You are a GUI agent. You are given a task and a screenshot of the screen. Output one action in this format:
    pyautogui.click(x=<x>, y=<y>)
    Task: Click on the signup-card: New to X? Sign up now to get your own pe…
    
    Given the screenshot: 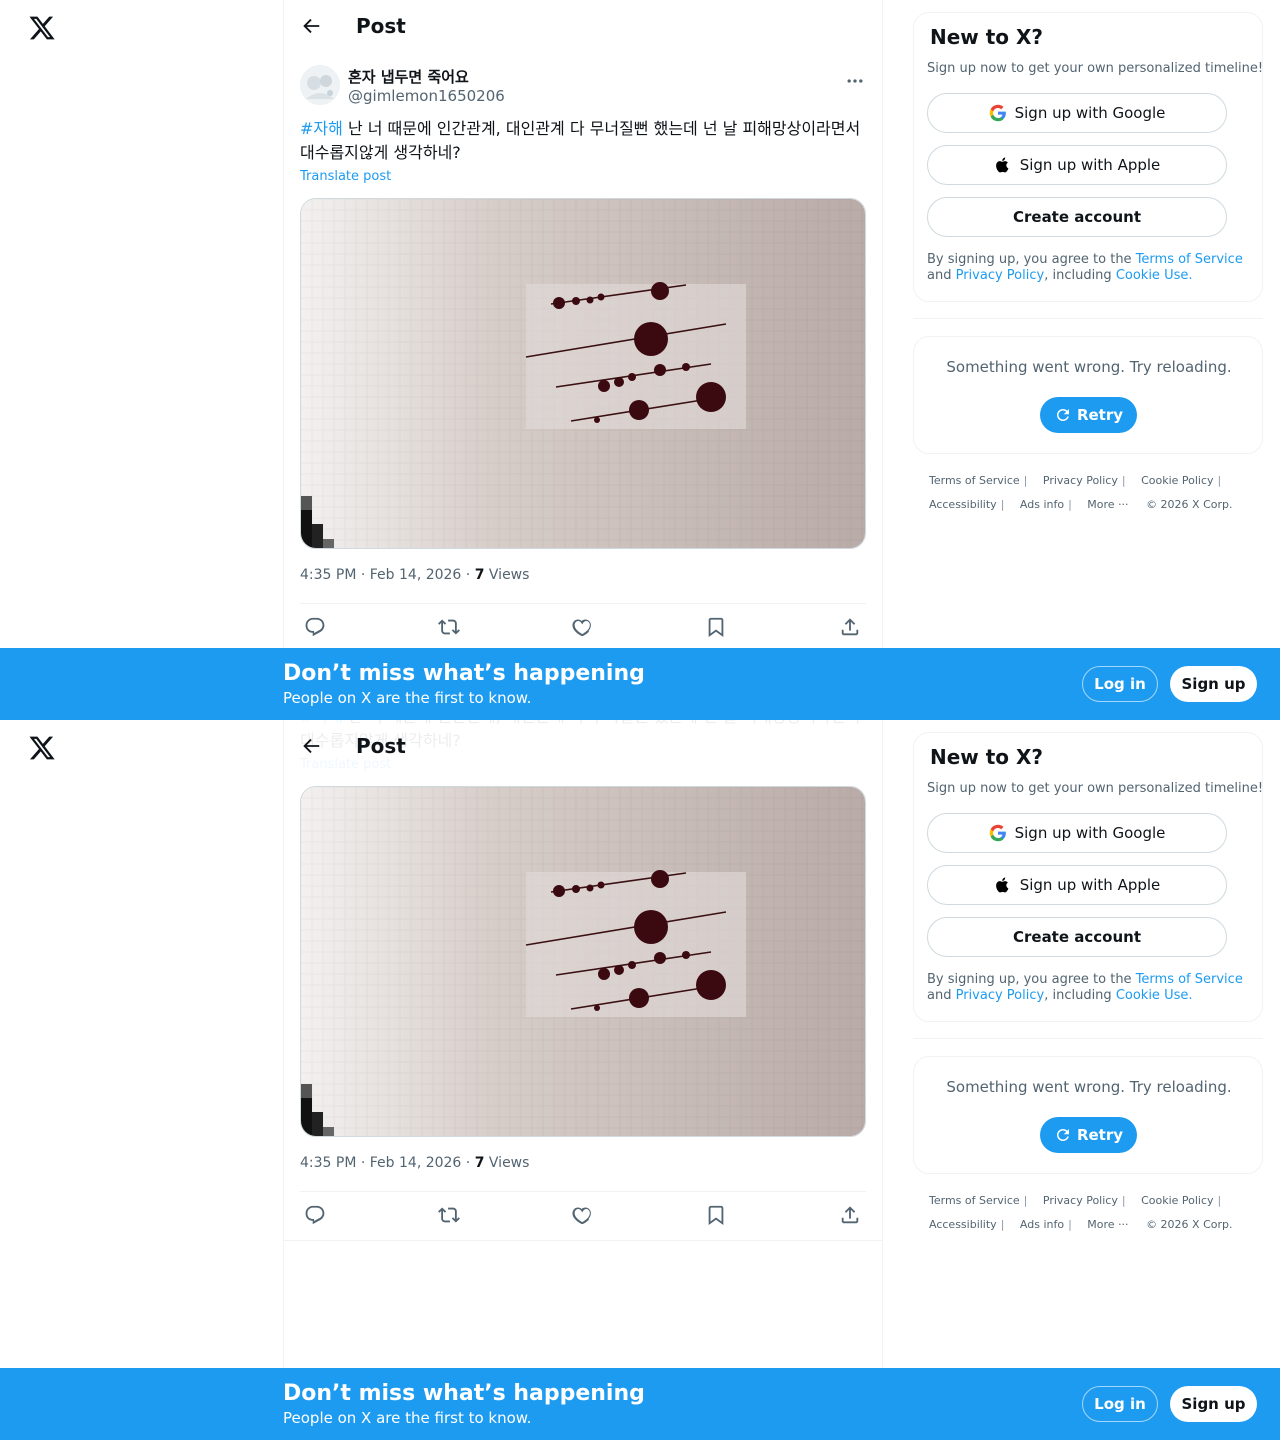 What is the action you would take?
    pyautogui.click(x=1088, y=877)
    